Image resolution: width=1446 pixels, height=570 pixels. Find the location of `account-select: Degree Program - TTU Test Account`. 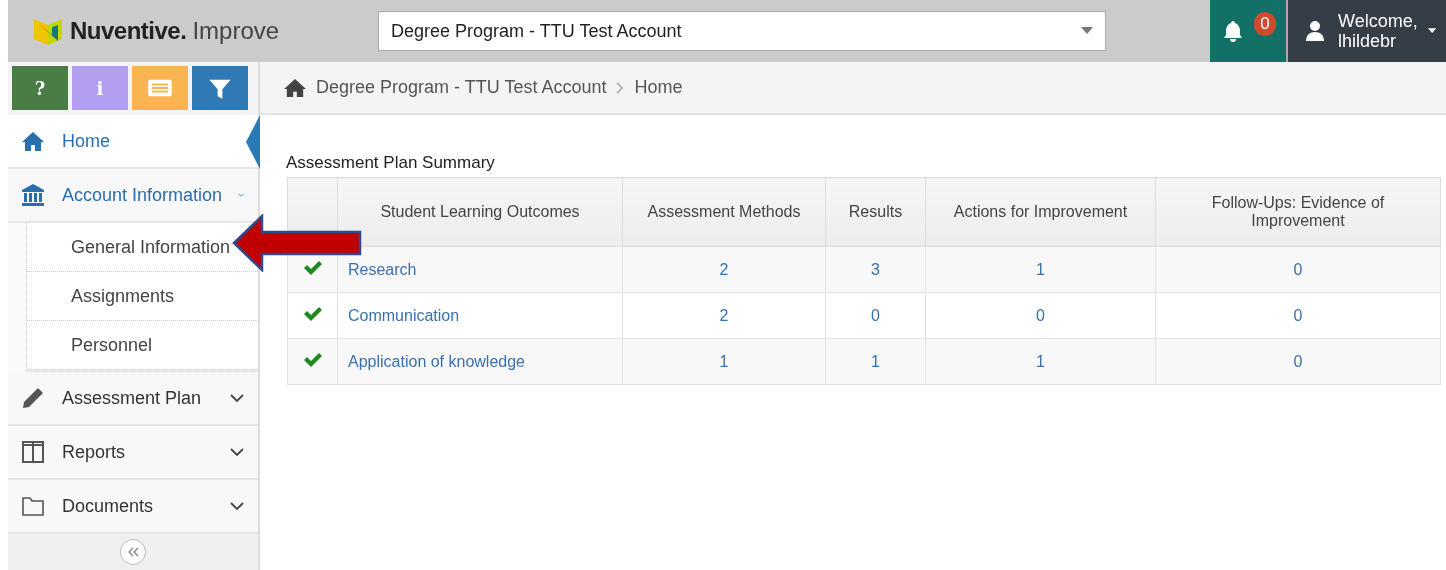

account-select: Degree Program - TTU Test Account is located at coordinates (742, 31).